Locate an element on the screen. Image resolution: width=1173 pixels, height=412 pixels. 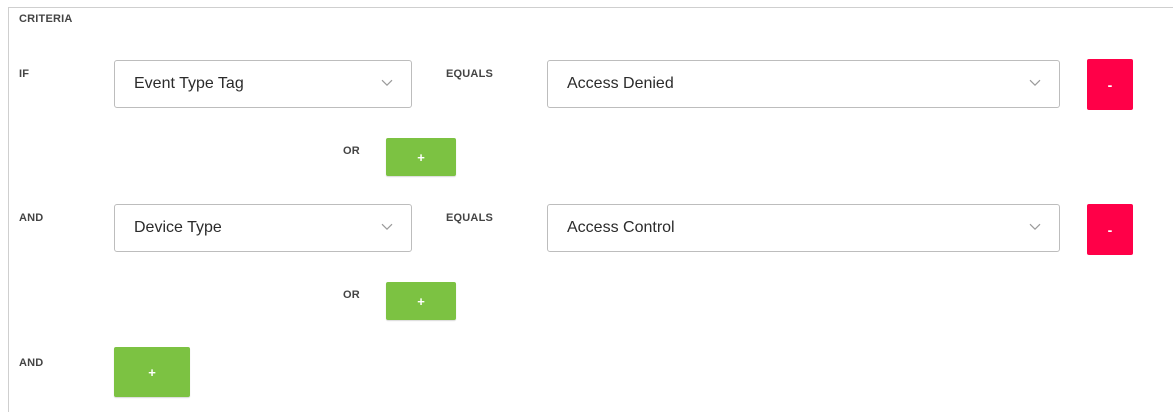
field-select: Event Type Tag is located at coordinates (263, 84).